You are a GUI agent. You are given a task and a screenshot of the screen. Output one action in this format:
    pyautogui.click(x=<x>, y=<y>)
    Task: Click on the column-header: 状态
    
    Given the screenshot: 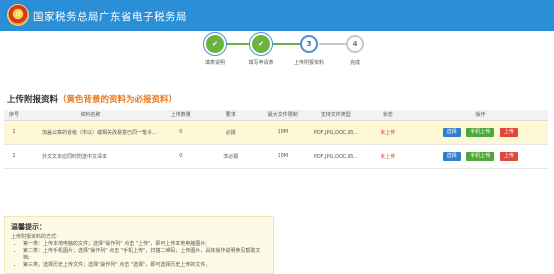 What is the action you would take?
    pyautogui.click(x=387, y=115)
    